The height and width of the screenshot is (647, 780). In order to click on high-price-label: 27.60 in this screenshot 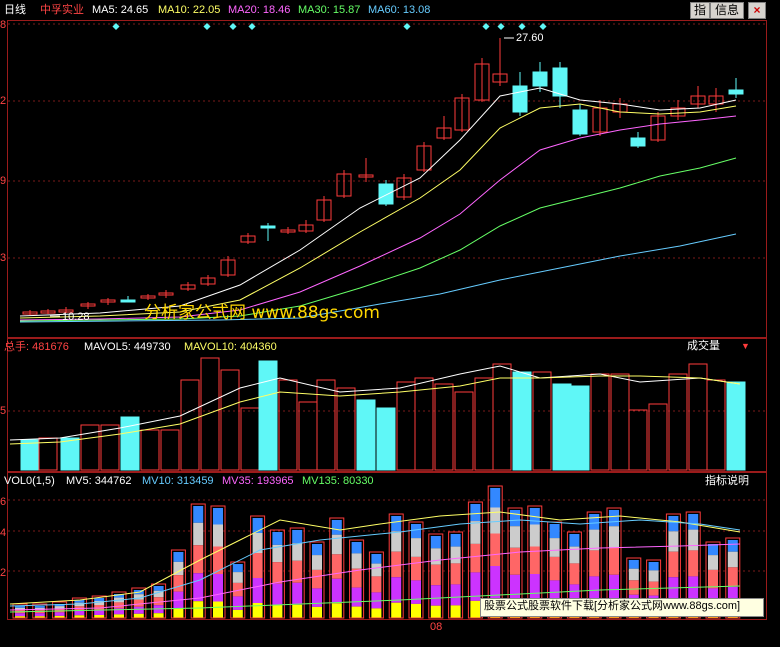, I will do `click(530, 38)`.